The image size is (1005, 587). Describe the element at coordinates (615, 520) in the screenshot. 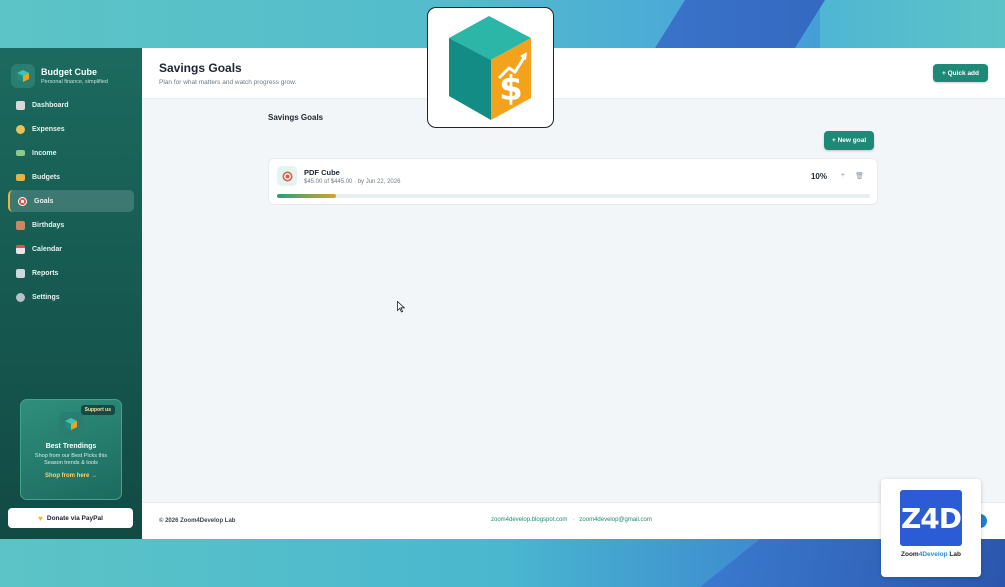

I see `footer-email-link: zoom4develop@gmail.com` at that location.